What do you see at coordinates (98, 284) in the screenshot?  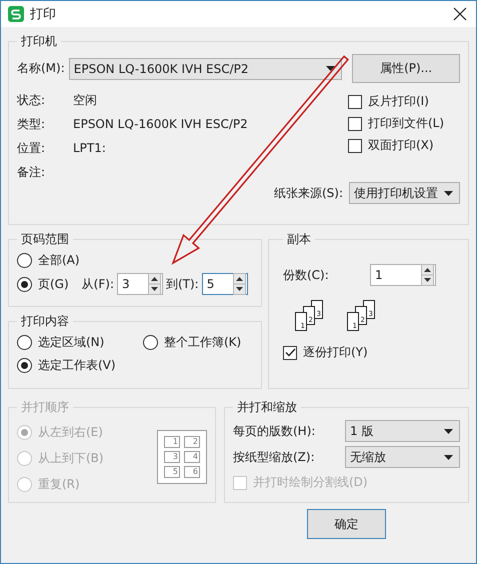 I see `field-label: 从(F):` at bounding box center [98, 284].